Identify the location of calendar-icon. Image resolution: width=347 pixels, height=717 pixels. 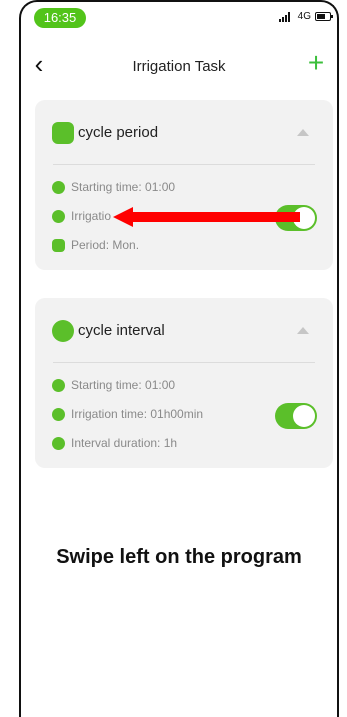
(63, 133).